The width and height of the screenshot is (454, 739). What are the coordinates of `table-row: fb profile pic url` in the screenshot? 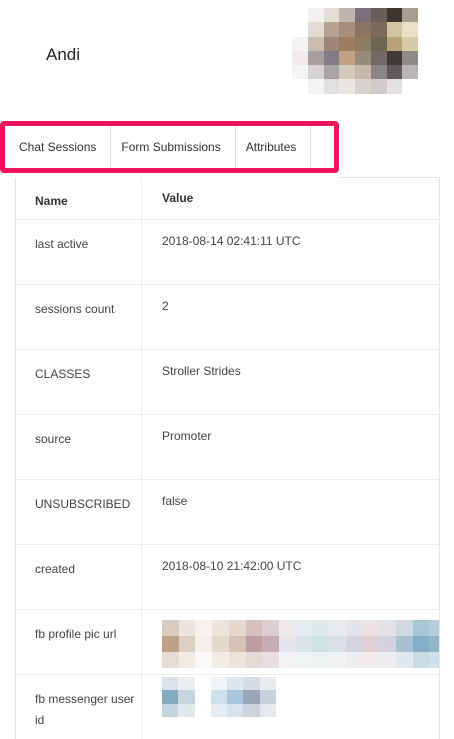 It's located at (227, 642).